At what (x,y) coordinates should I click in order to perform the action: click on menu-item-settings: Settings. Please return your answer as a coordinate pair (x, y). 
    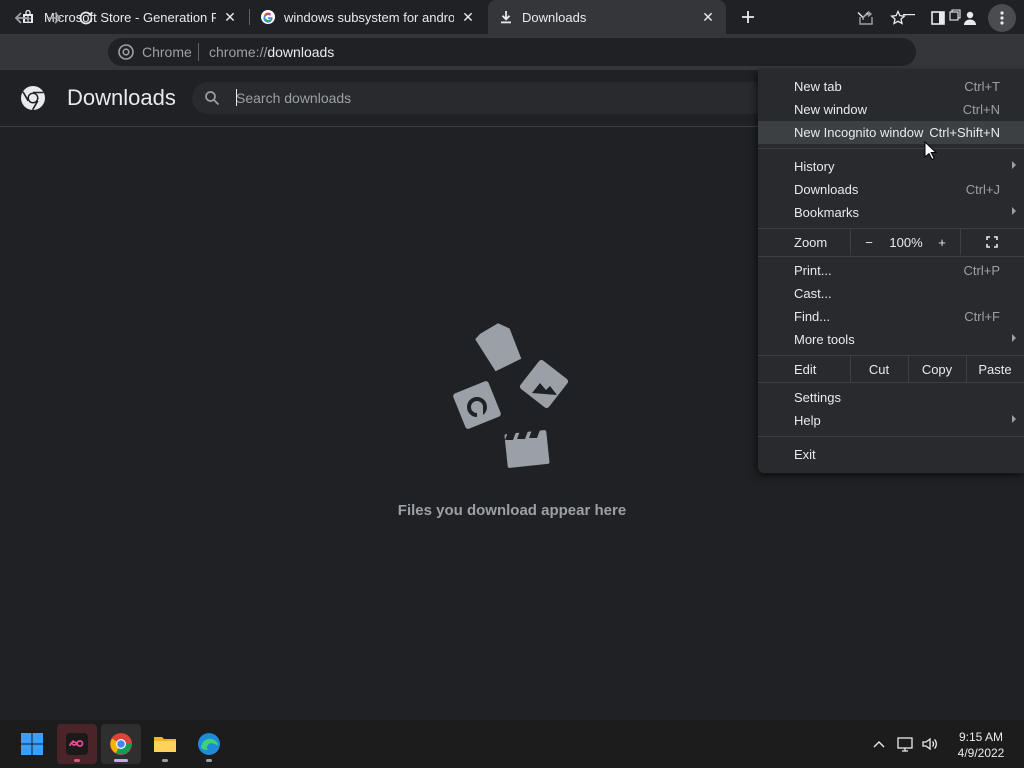
    Looking at the image, I should click on (891, 397).